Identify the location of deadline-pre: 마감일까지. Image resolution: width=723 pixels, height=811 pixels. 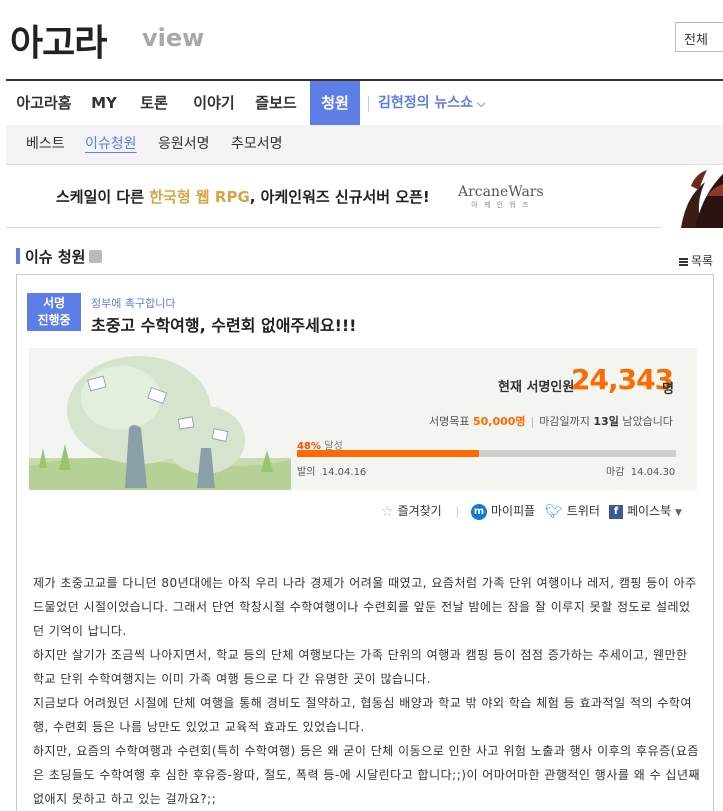
(564, 421).